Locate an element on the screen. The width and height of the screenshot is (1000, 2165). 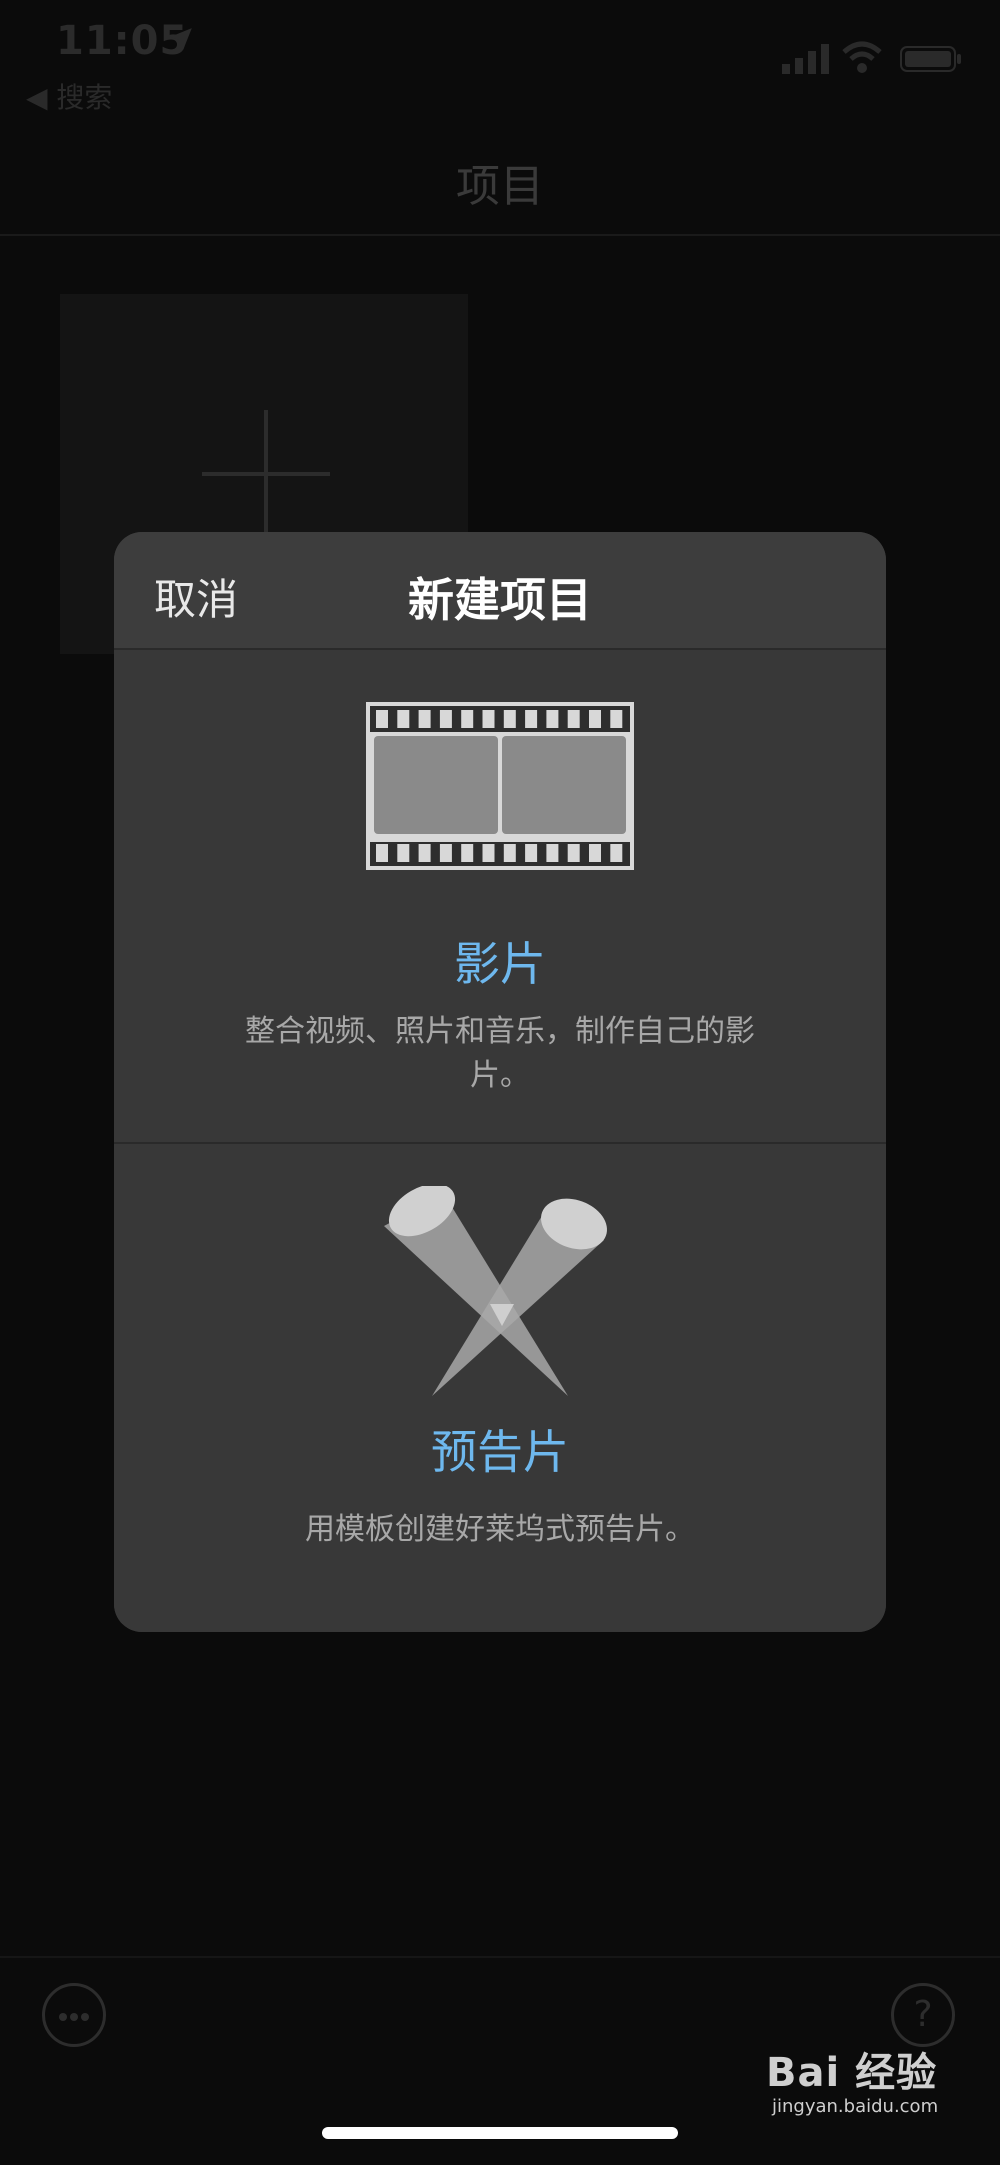
toolbar-divider is located at coordinates (500, 1957).